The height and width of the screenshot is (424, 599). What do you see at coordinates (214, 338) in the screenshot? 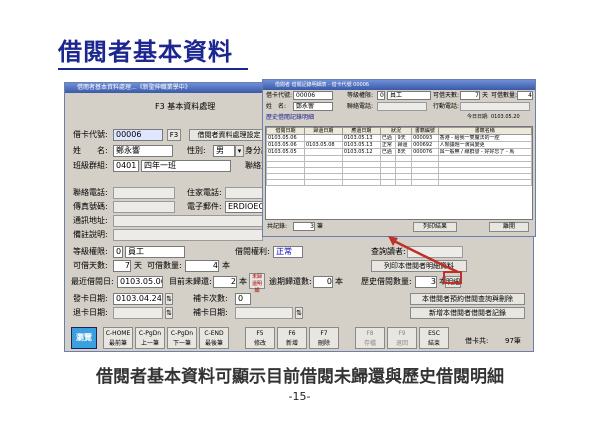
I see `last-record-button: C-END 最後筆` at bounding box center [214, 338].